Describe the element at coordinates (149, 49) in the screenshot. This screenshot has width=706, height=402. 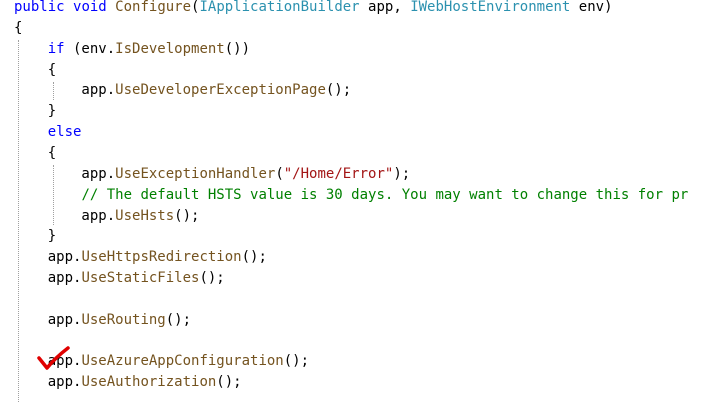
I see `code-line: if (env.IsDevelopment())` at that location.